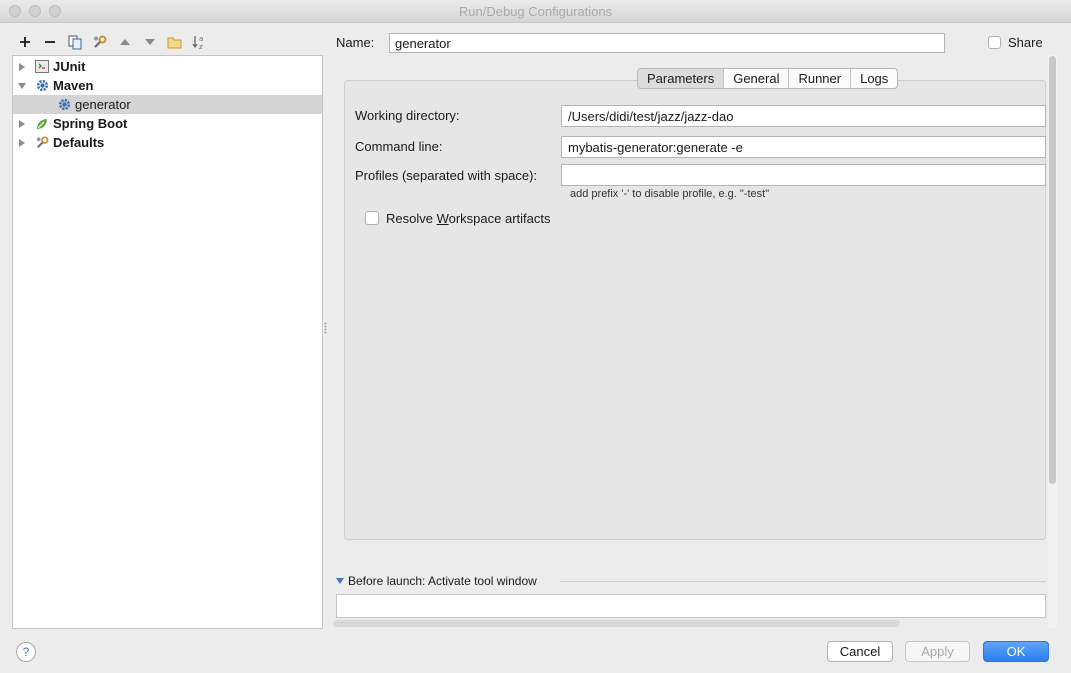 The image size is (1071, 673). I want to click on tab-general: General, so click(755, 78).